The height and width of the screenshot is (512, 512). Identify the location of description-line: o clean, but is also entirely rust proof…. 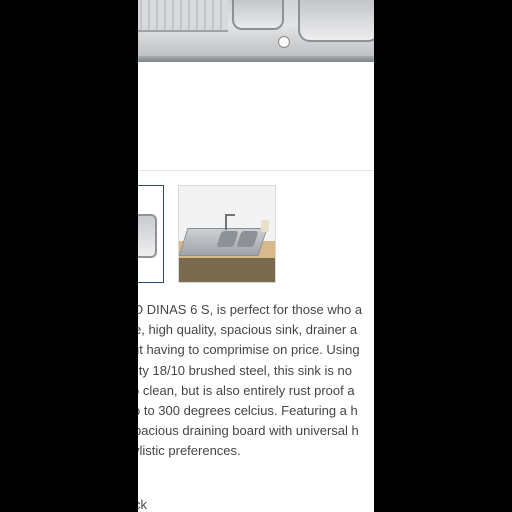
(246, 390).